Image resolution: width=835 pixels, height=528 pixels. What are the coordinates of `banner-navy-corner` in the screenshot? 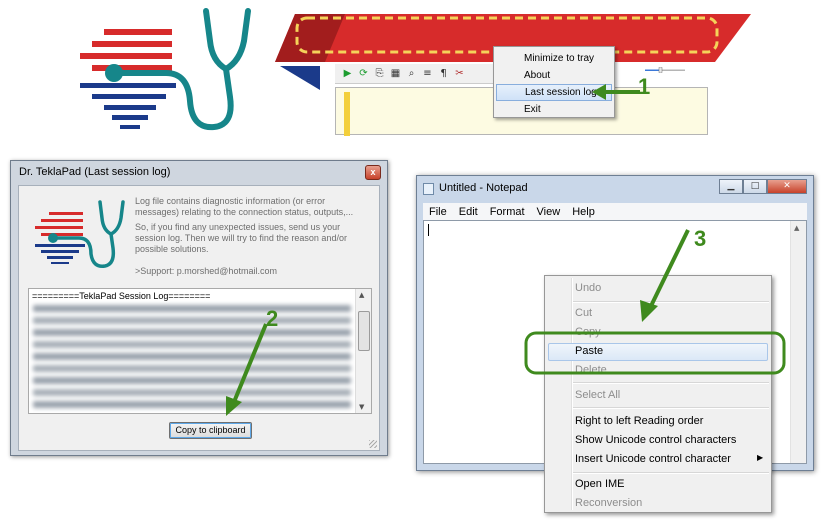 It's located at (300, 78).